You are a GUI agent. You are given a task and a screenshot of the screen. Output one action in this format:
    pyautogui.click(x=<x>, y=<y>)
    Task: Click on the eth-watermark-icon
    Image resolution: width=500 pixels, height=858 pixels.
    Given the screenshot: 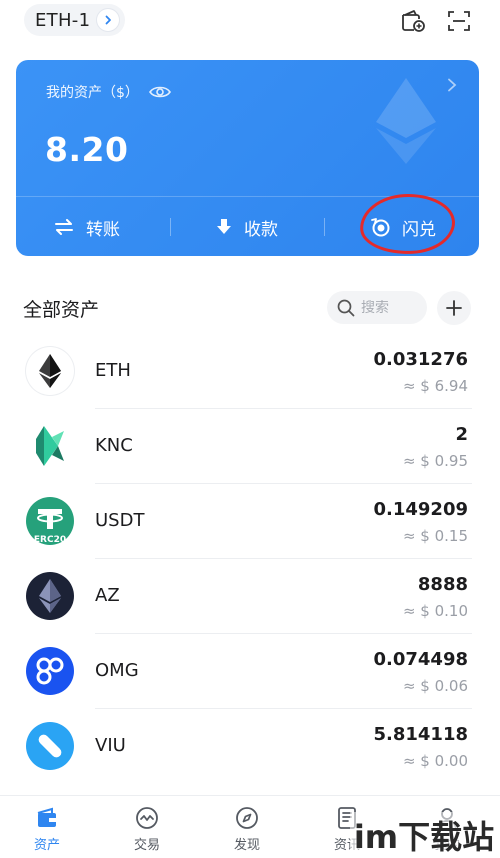 What is the action you would take?
    pyautogui.click(x=406, y=121)
    